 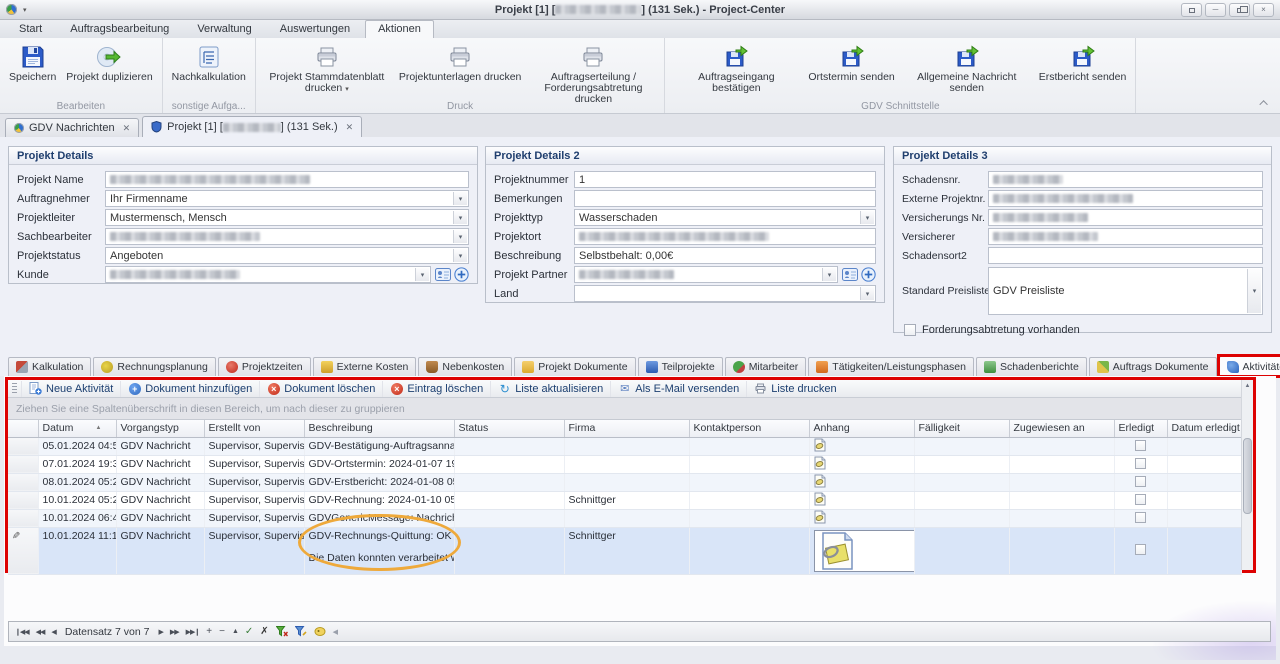 I want to click on locate-icon, so click(x=320, y=631).